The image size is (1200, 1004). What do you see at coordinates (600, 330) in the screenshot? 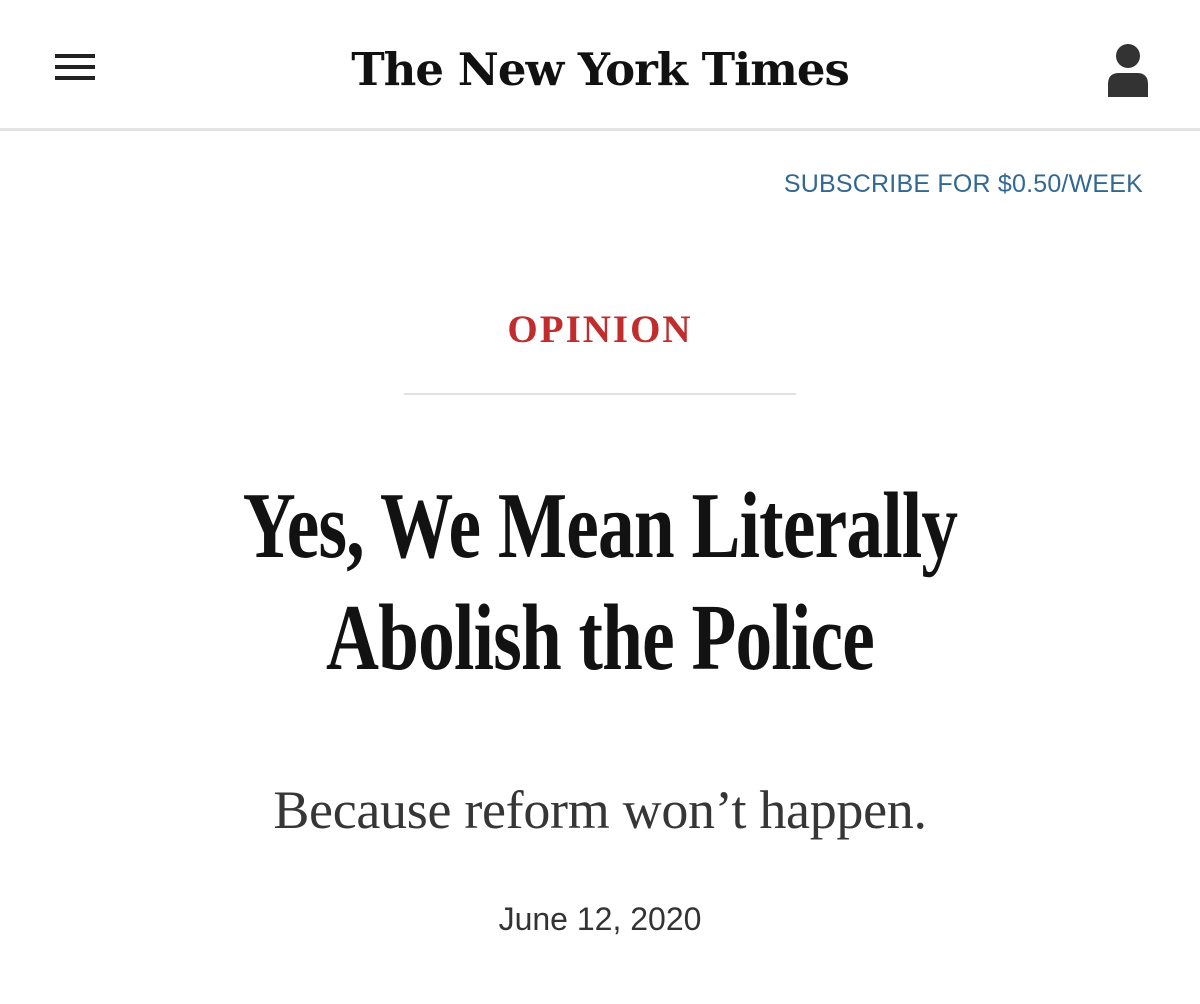
I see `section-label: OPINION` at bounding box center [600, 330].